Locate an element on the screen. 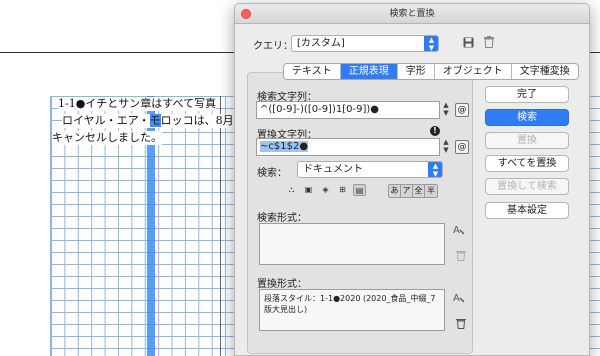  fullwidth-toggle: 全 is located at coordinates (419, 191).